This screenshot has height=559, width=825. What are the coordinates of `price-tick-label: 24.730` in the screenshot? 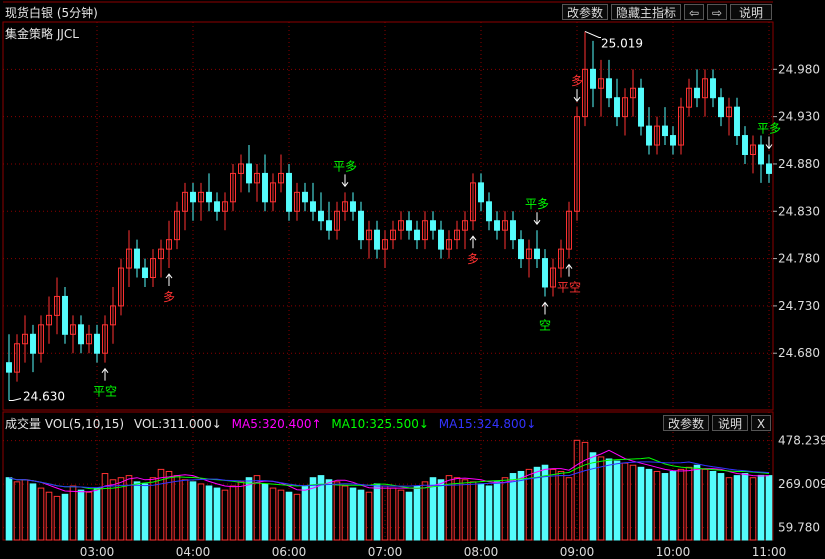 It's located at (799, 306).